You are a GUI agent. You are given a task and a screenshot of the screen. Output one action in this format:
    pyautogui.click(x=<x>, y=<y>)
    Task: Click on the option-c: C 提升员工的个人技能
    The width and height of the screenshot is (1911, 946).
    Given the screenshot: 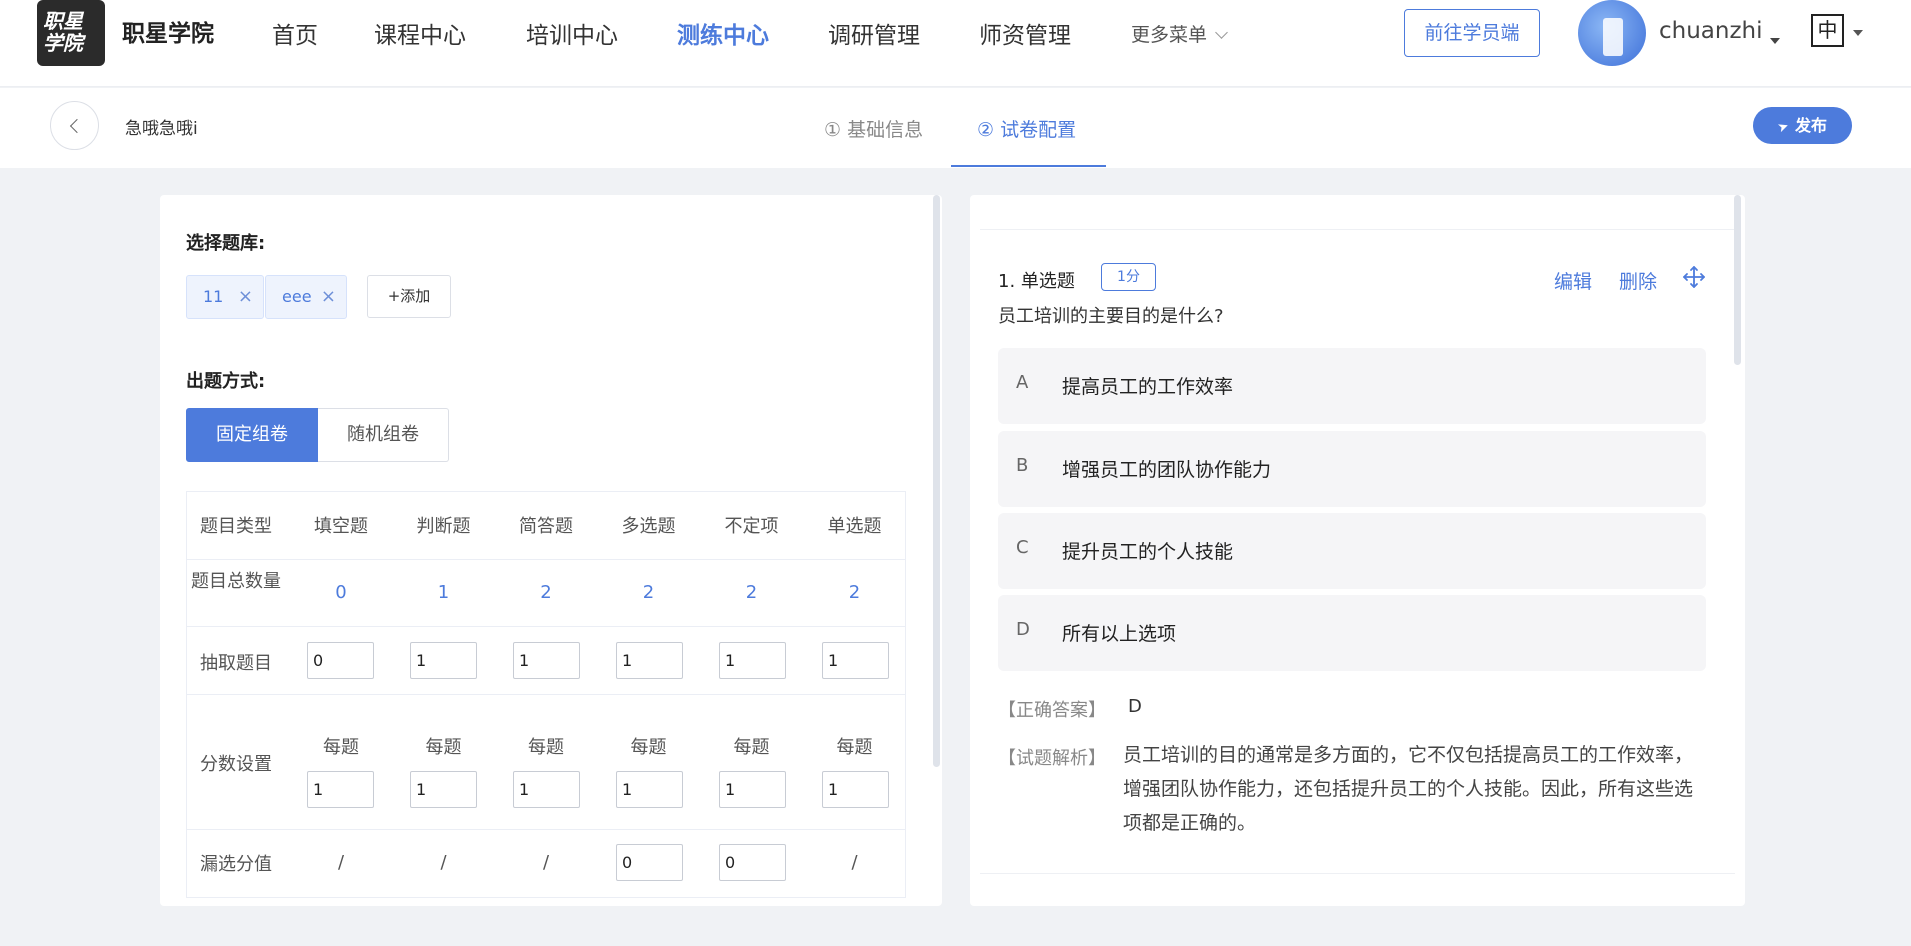 What is the action you would take?
    pyautogui.click(x=1352, y=551)
    